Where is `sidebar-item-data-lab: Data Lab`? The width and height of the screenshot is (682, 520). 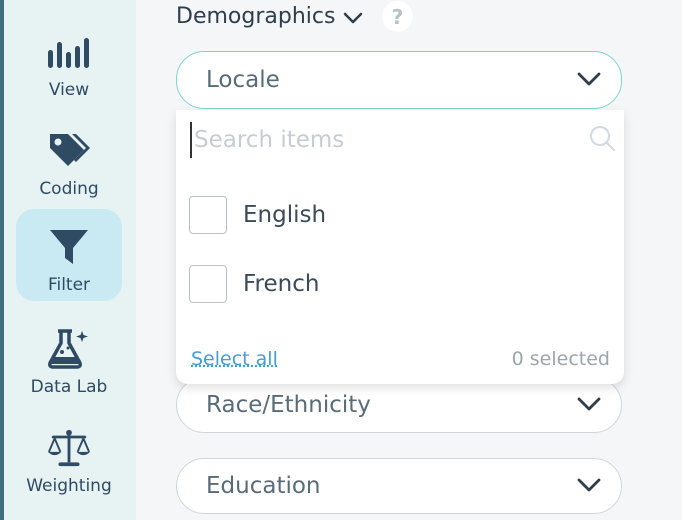 sidebar-item-data-lab: Data Lab is located at coordinates (69, 361).